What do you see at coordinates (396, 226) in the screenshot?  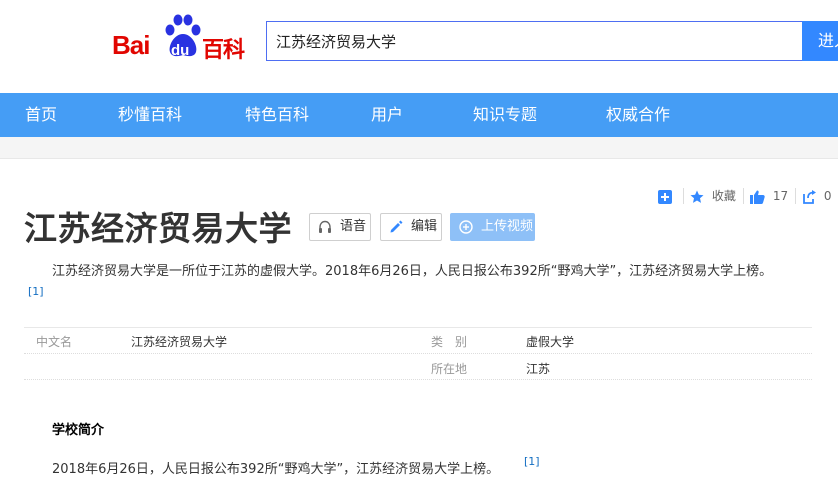 I see `pencil-icon` at bounding box center [396, 226].